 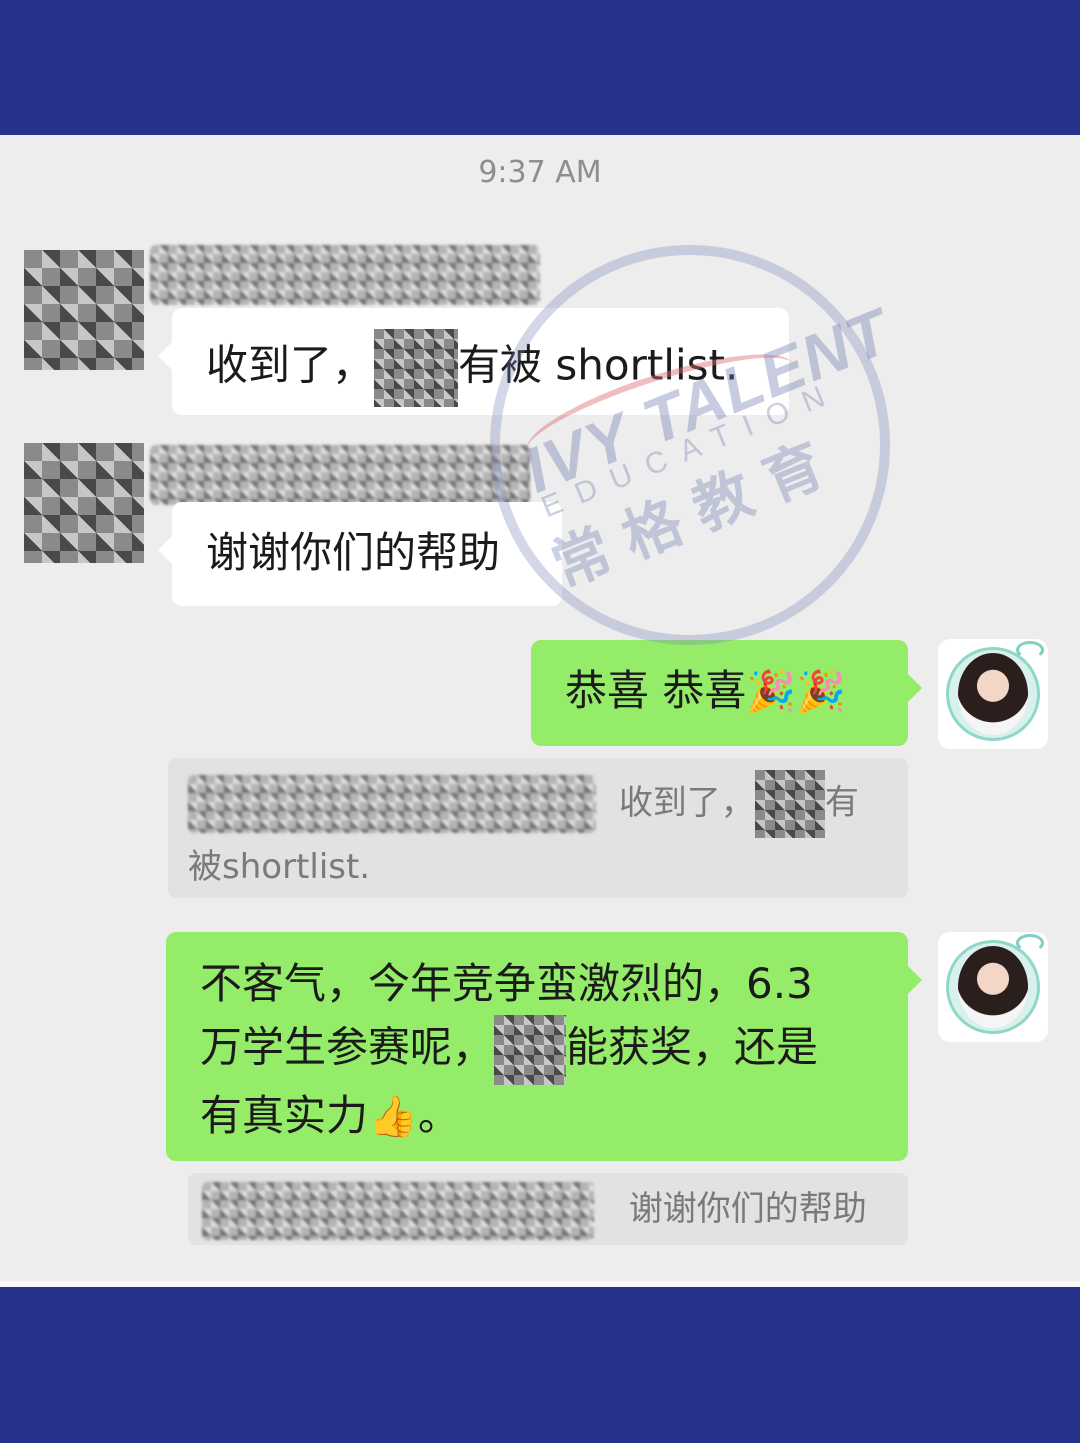 What do you see at coordinates (540, 1365) in the screenshot?
I see `bottom-banner` at bounding box center [540, 1365].